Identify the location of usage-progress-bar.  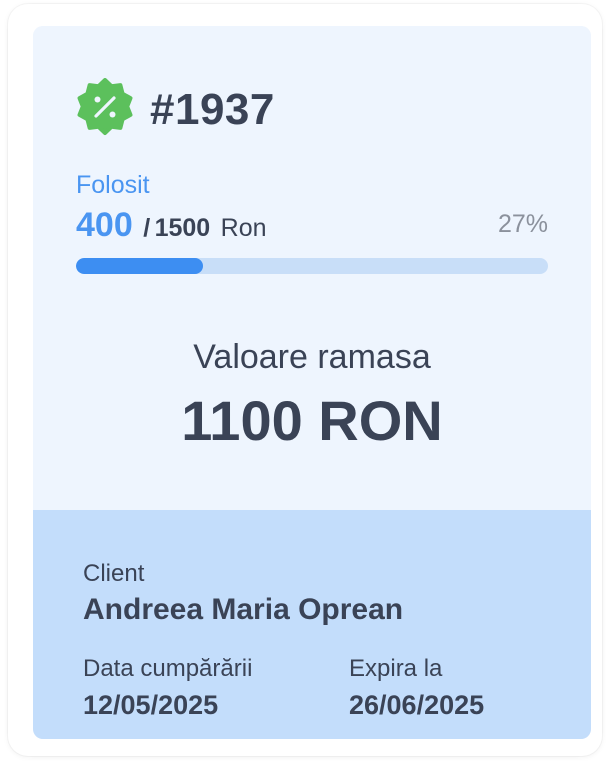
(312, 266).